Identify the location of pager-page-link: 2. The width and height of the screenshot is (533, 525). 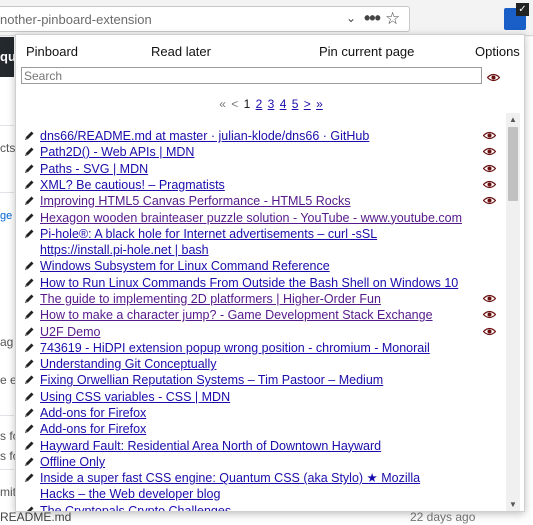
(259, 104).